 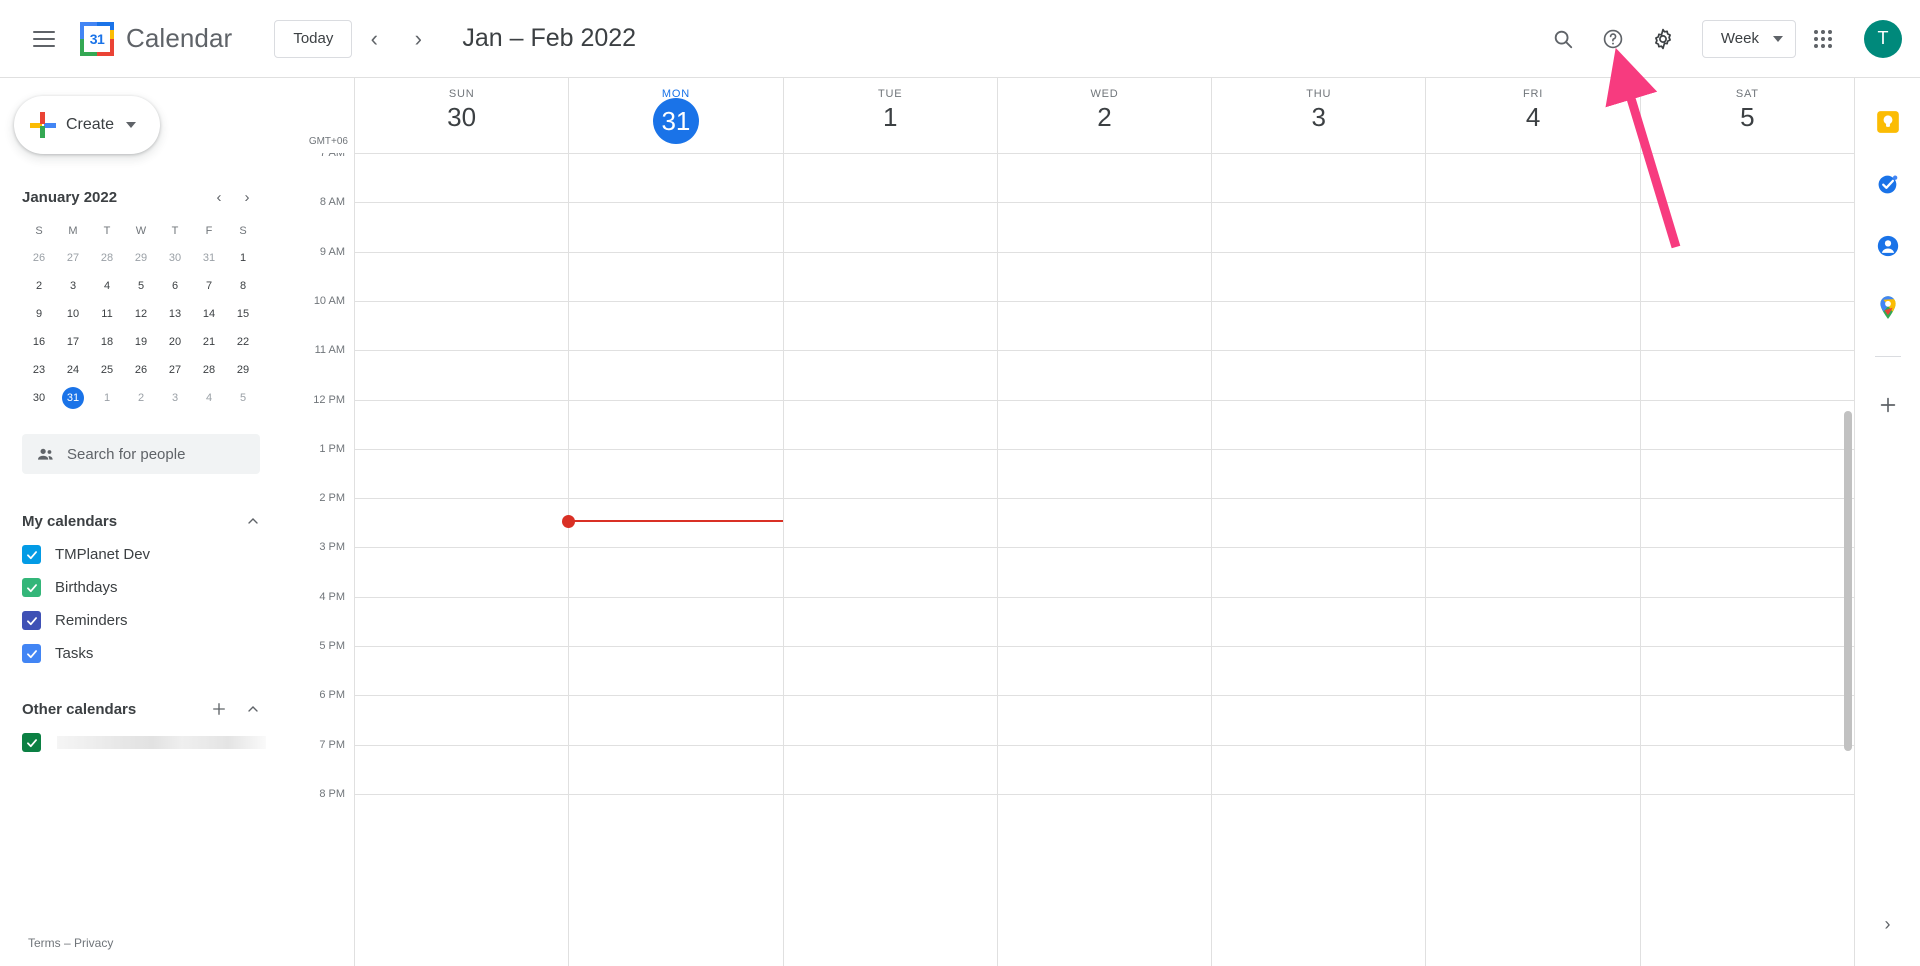 I want to click on keep-icon, so click(x=1888, y=122).